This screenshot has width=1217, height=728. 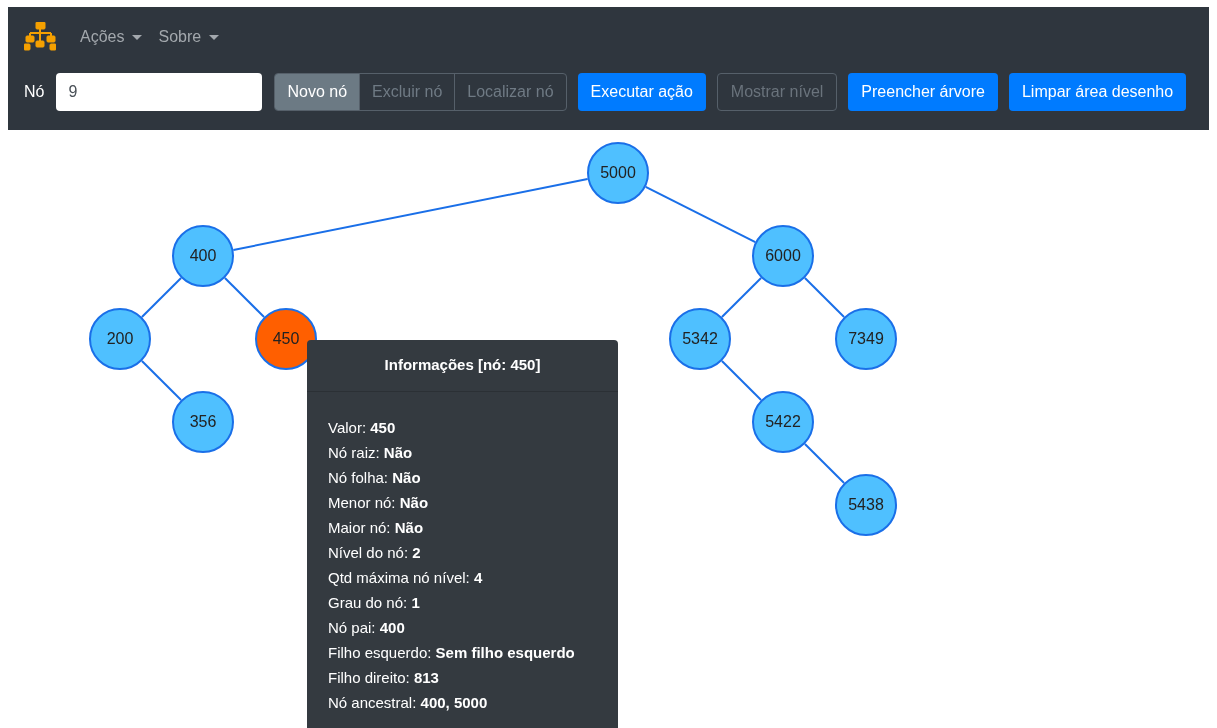 I want to click on info-line: Maior nó: Não, so click(x=376, y=528).